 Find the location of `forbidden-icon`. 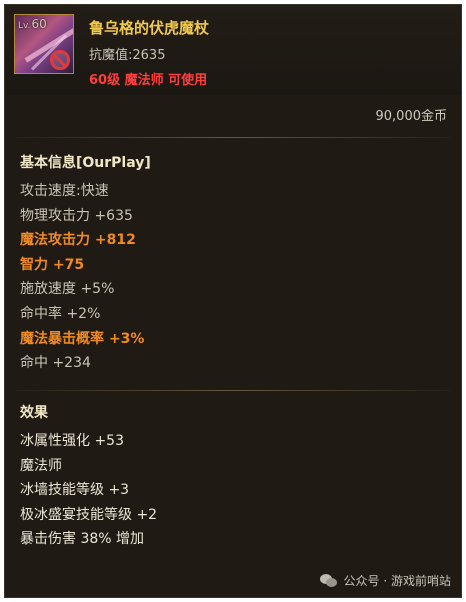

forbidden-icon is located at coordinates (60, 60).